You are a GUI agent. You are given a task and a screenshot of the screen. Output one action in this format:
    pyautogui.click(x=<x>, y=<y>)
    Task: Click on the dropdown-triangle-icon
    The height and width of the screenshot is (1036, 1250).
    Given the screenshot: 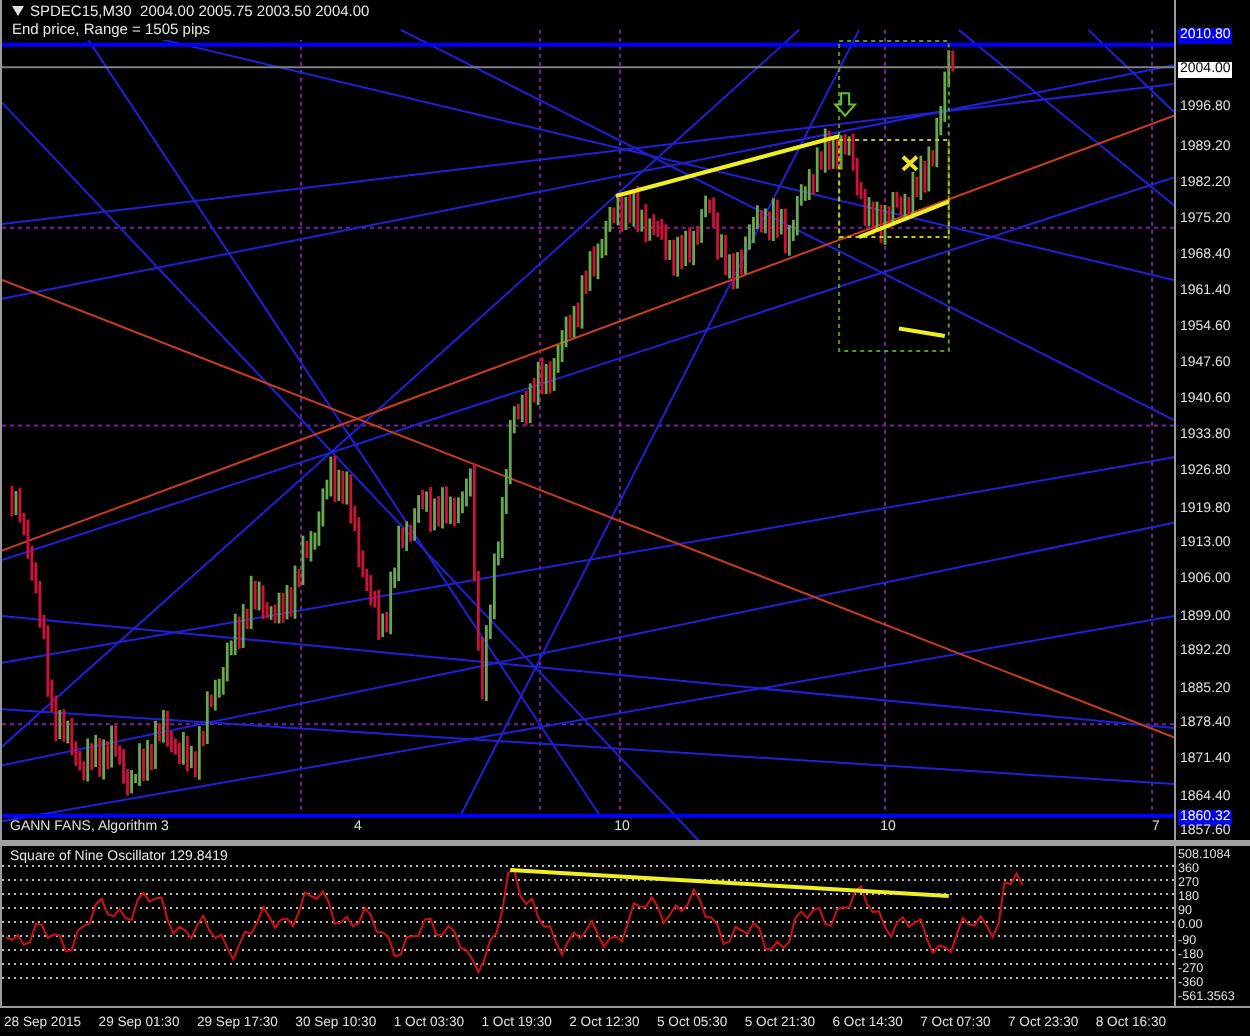 What is the action you would take?
    pyautogui.click(x=18, y=11)
    